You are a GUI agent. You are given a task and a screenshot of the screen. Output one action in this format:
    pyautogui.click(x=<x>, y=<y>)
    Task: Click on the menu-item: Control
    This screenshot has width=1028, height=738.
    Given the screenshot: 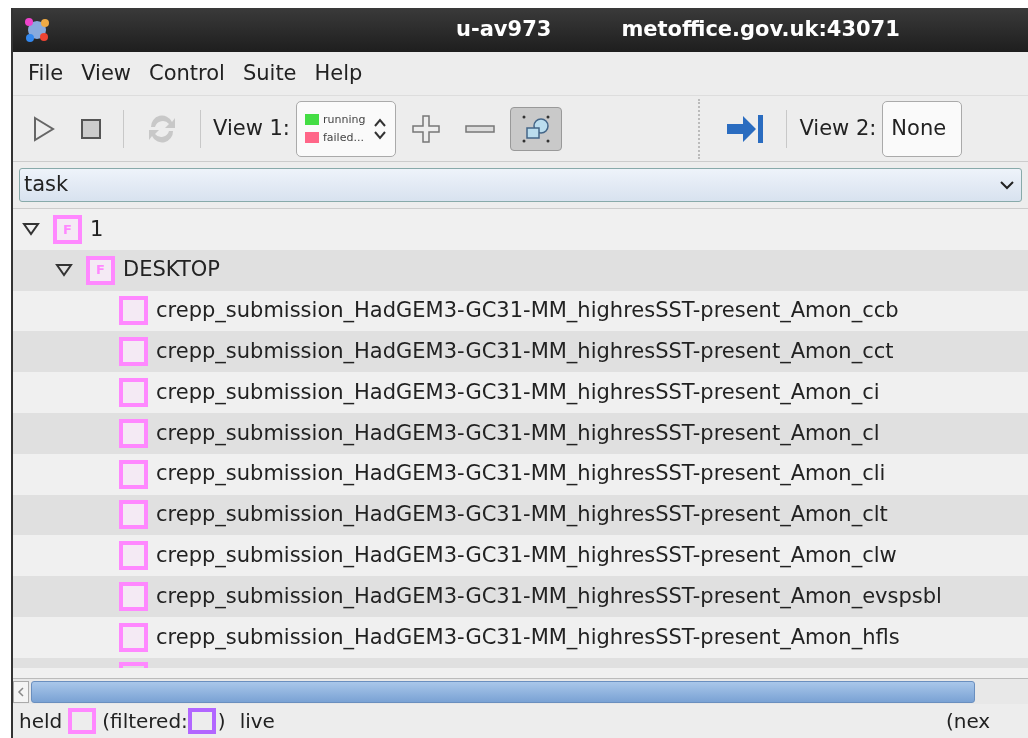 What is the action you would take?
    pyautogui.click(x=187, y=73)
    